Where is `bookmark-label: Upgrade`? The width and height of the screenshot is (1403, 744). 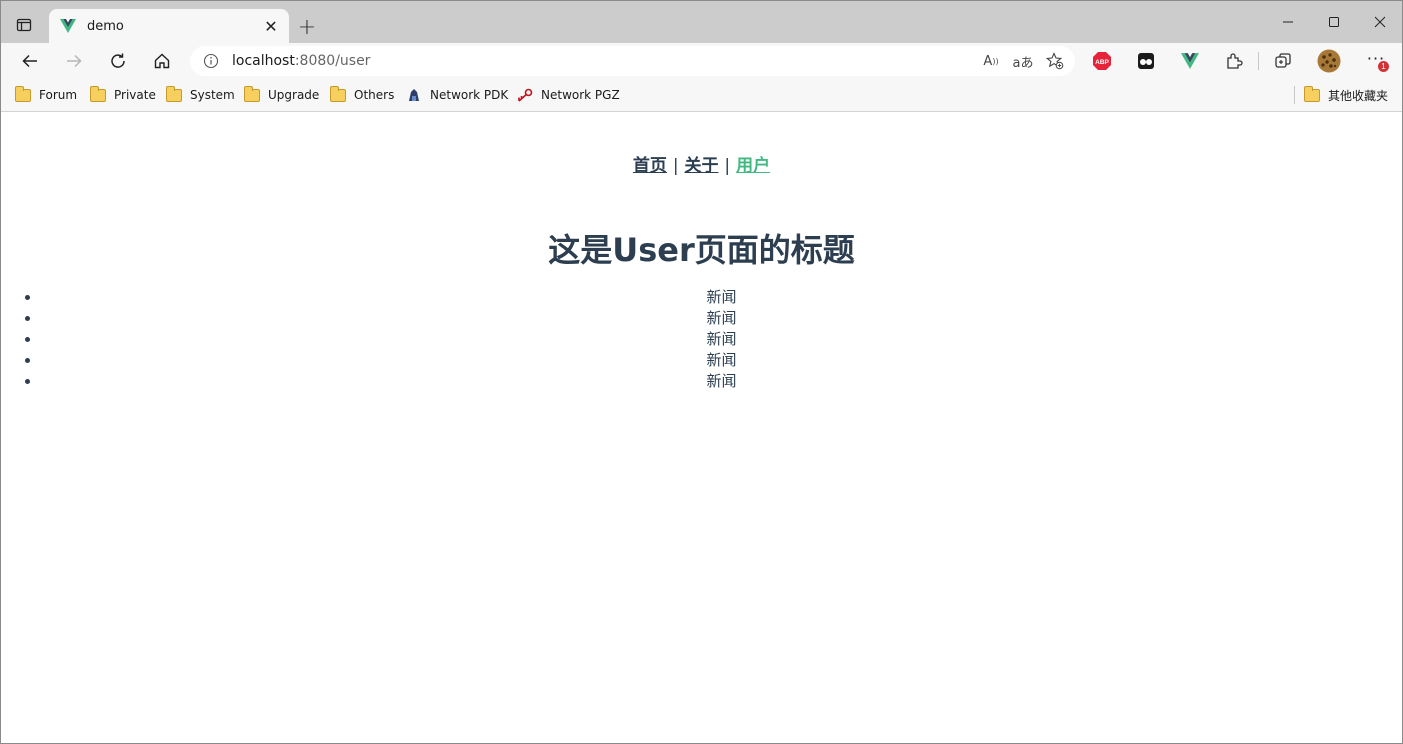 bookmark-label: Upgrade is located at coordinates (294, 95).